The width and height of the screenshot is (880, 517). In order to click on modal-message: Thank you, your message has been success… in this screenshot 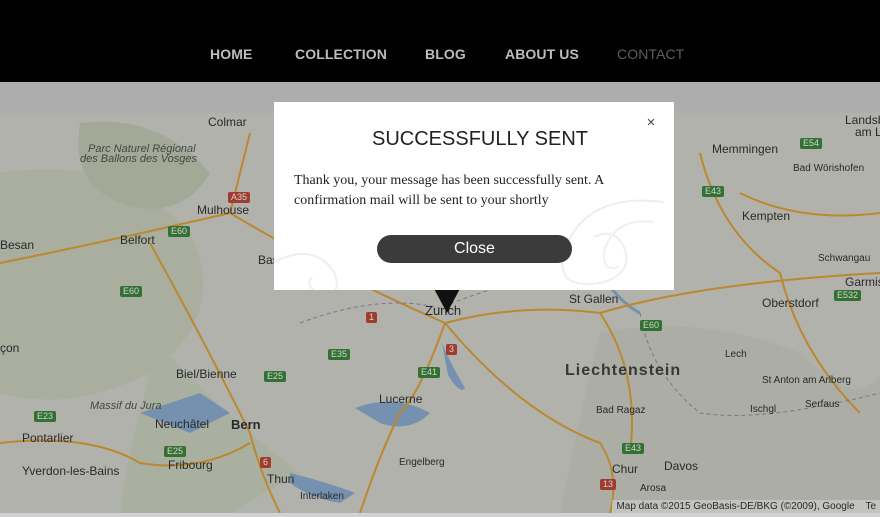, I will do `click(449, 190)`.